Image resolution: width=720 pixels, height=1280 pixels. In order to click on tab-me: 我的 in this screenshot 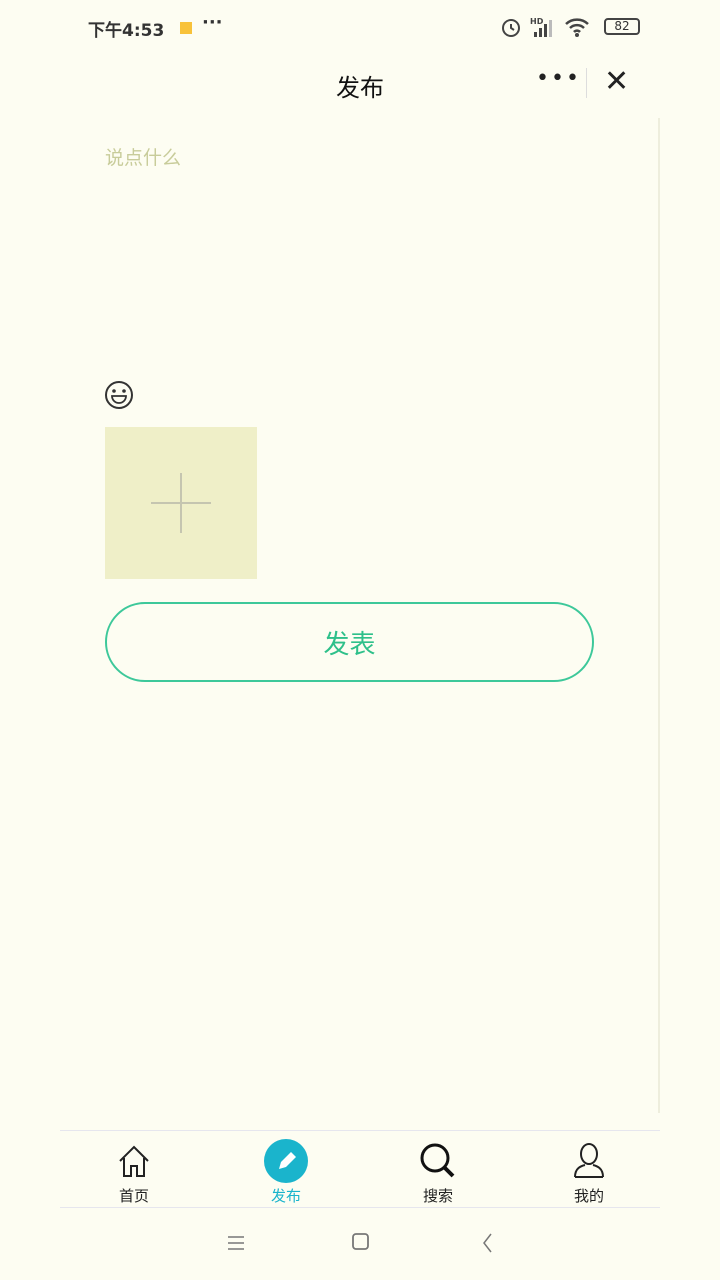, I will do `click(589, 1172)`.